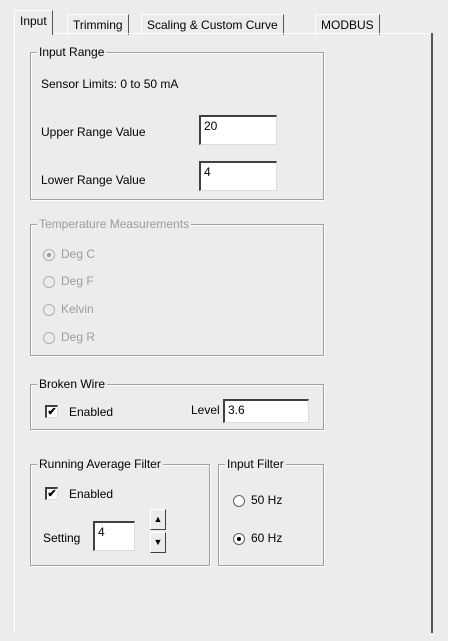 This screenshot has height=641, width=452. I want to click on deg-c-radio, so click(49, 255).